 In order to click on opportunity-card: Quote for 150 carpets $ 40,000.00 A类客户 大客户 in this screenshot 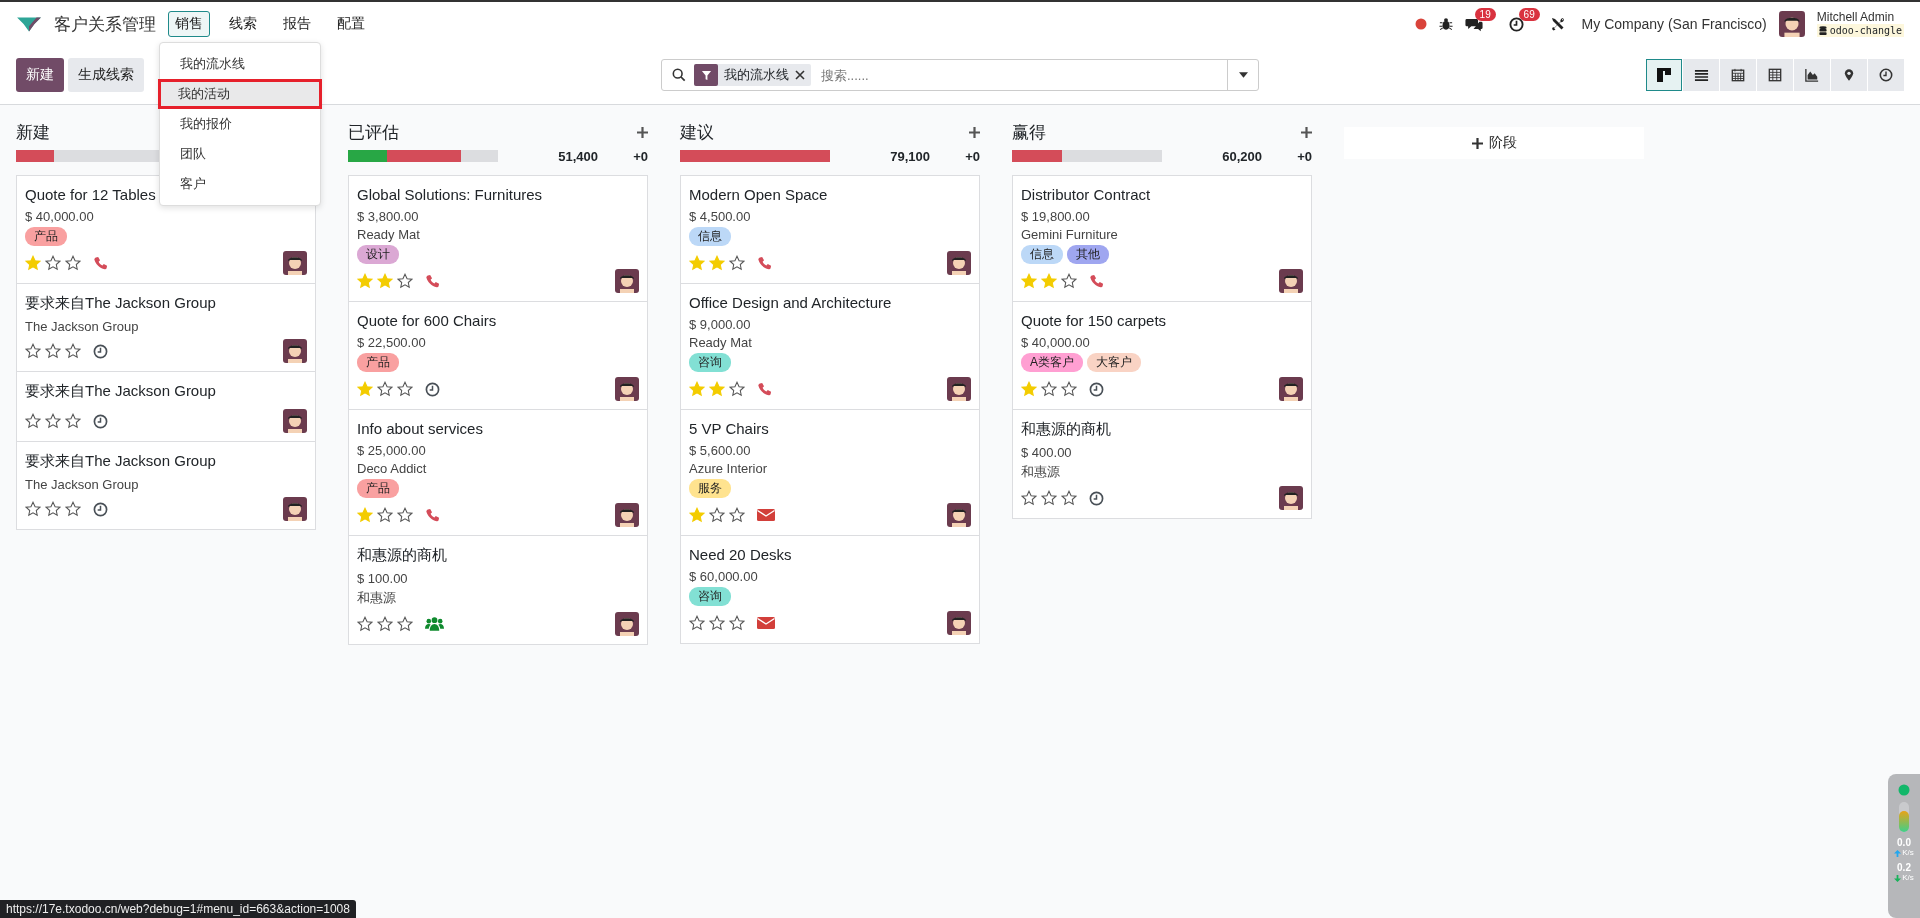, I will do `click(1162, 356)`.